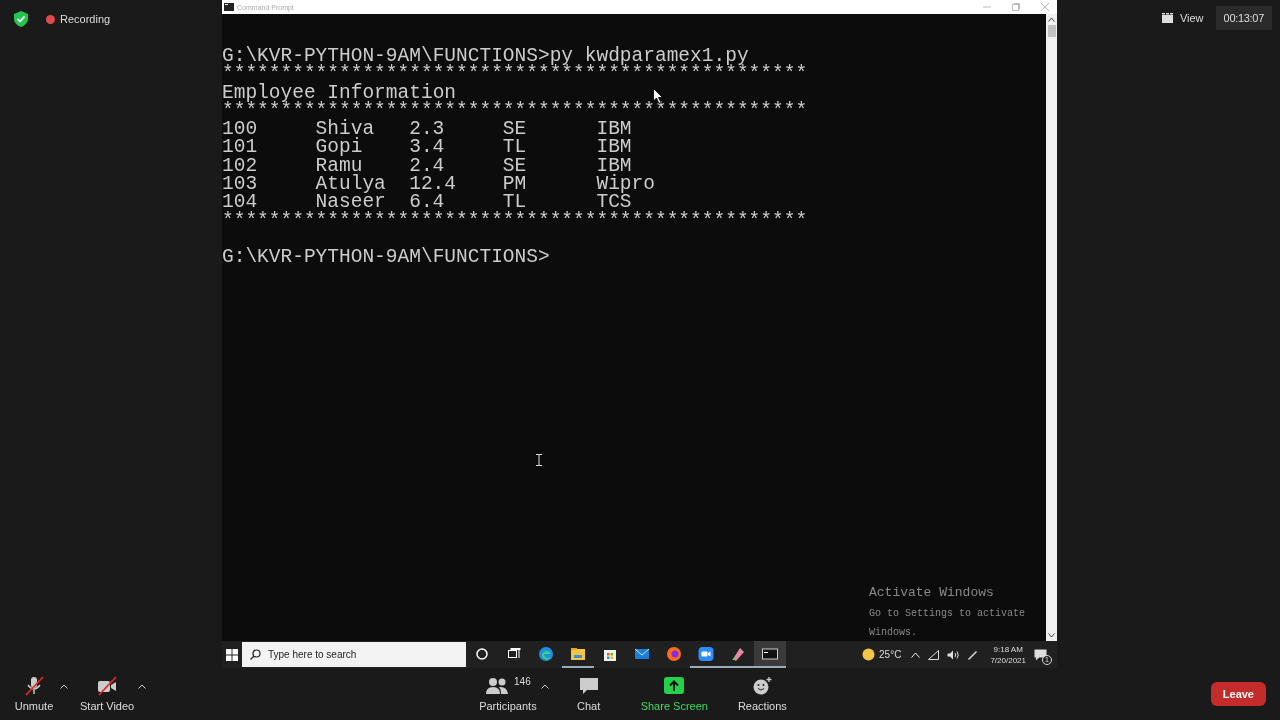  What do you see at coordinates (1238, 694) in the screenshot?
I see `leave-button: Leave` at bounding box center [1238, 694].